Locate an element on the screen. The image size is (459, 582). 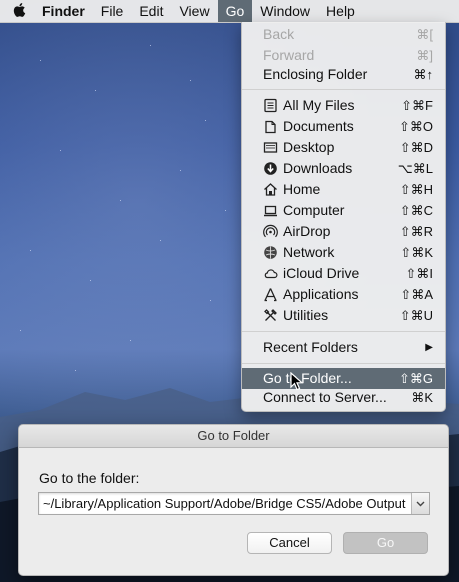
menu-item-label: Desktop is located at coordinates (309, 147).